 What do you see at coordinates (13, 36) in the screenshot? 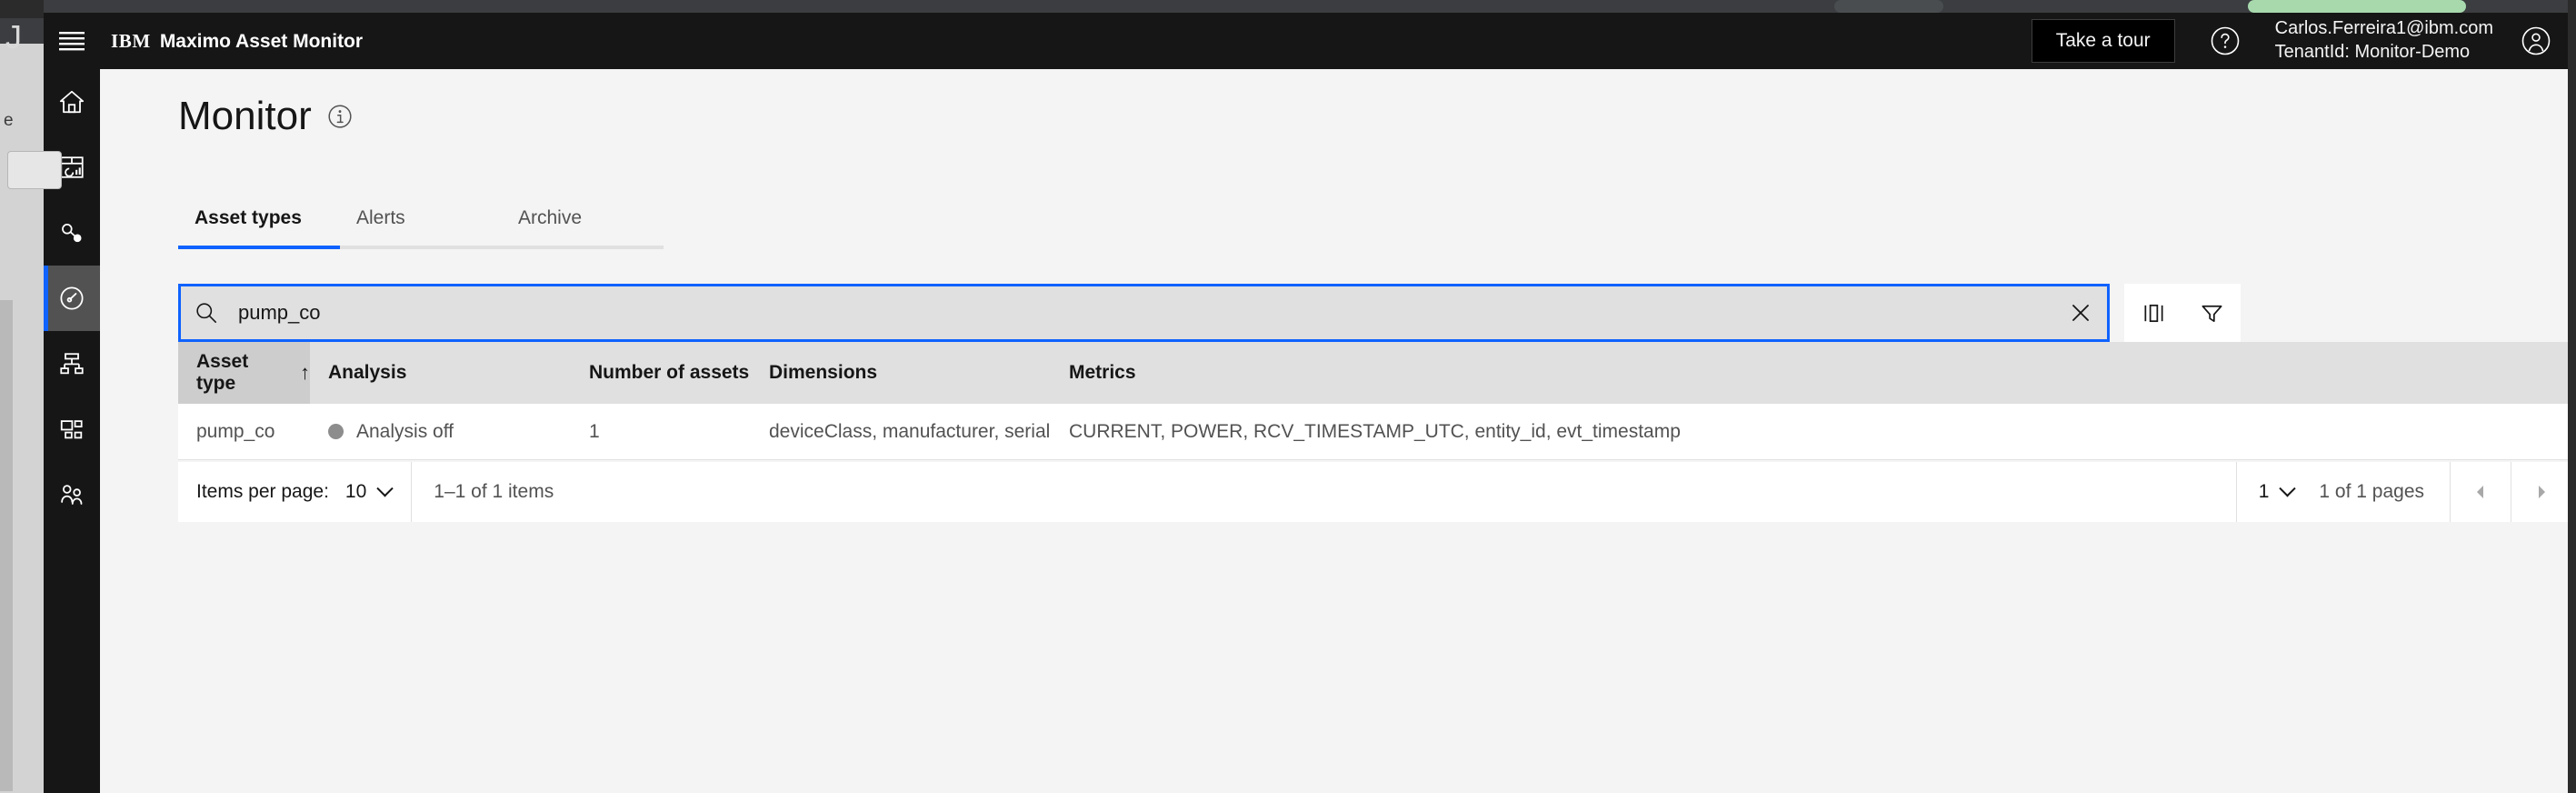
I see `browser-partial-glyph: J` at bounding box center [13, 36].